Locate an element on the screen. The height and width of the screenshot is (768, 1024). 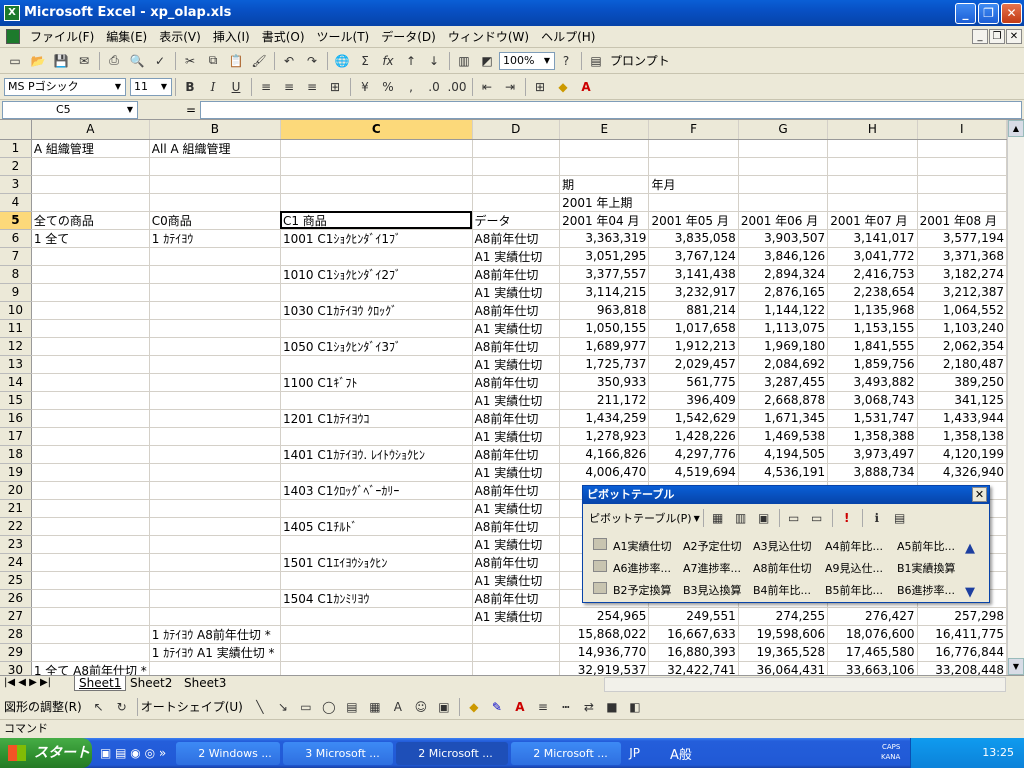
cell-value: 1,542,629 is located at coordinates (693, 418).